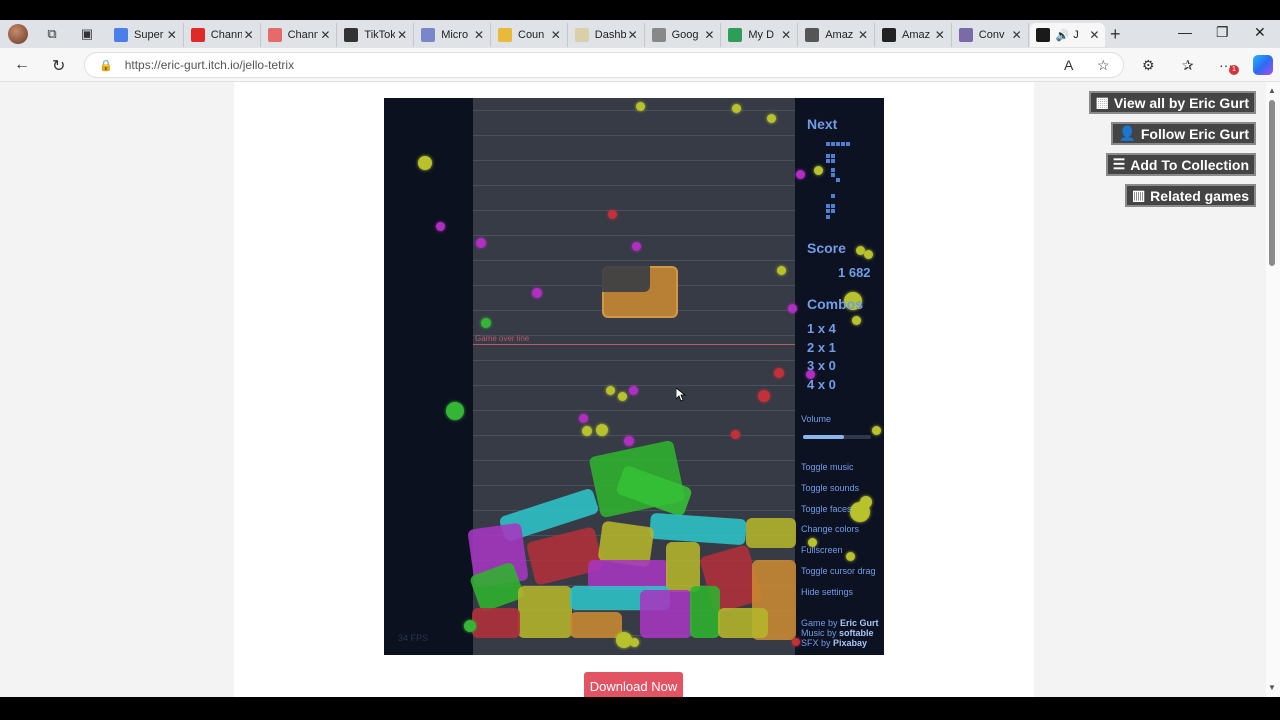 This screenshot has height=720, width=1280. I want to click on view-all-button: ▦ View all by Eric Gurt, so click(1172, 102).